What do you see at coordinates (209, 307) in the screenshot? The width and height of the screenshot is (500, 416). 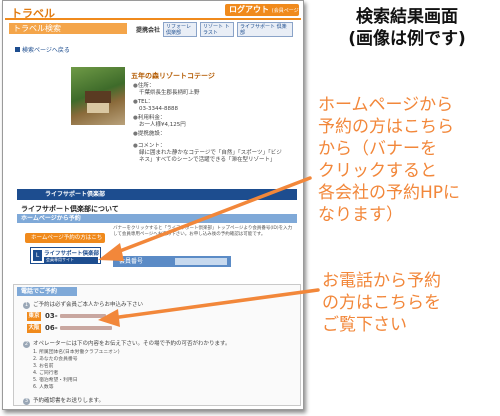 I see `arrow-to-phone` at bounding box center [209, 307].